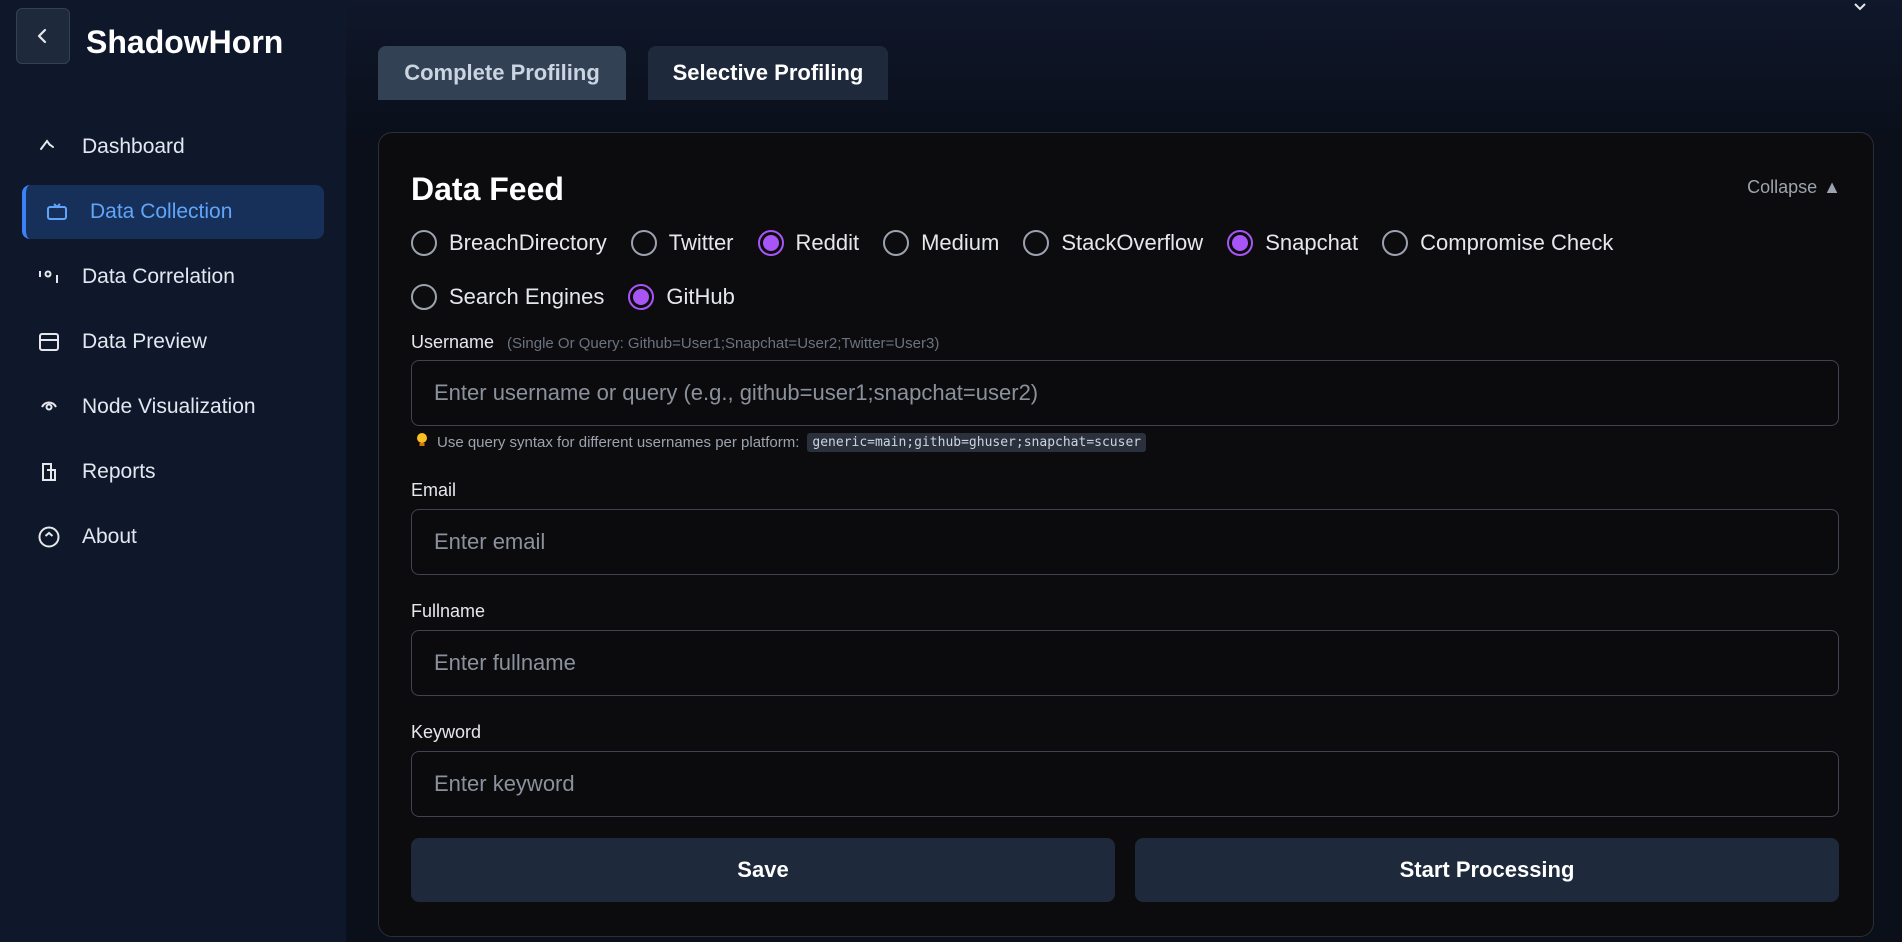 The image size is (1902, 942). I want to click on info-circle-icon, so click(49, 537).